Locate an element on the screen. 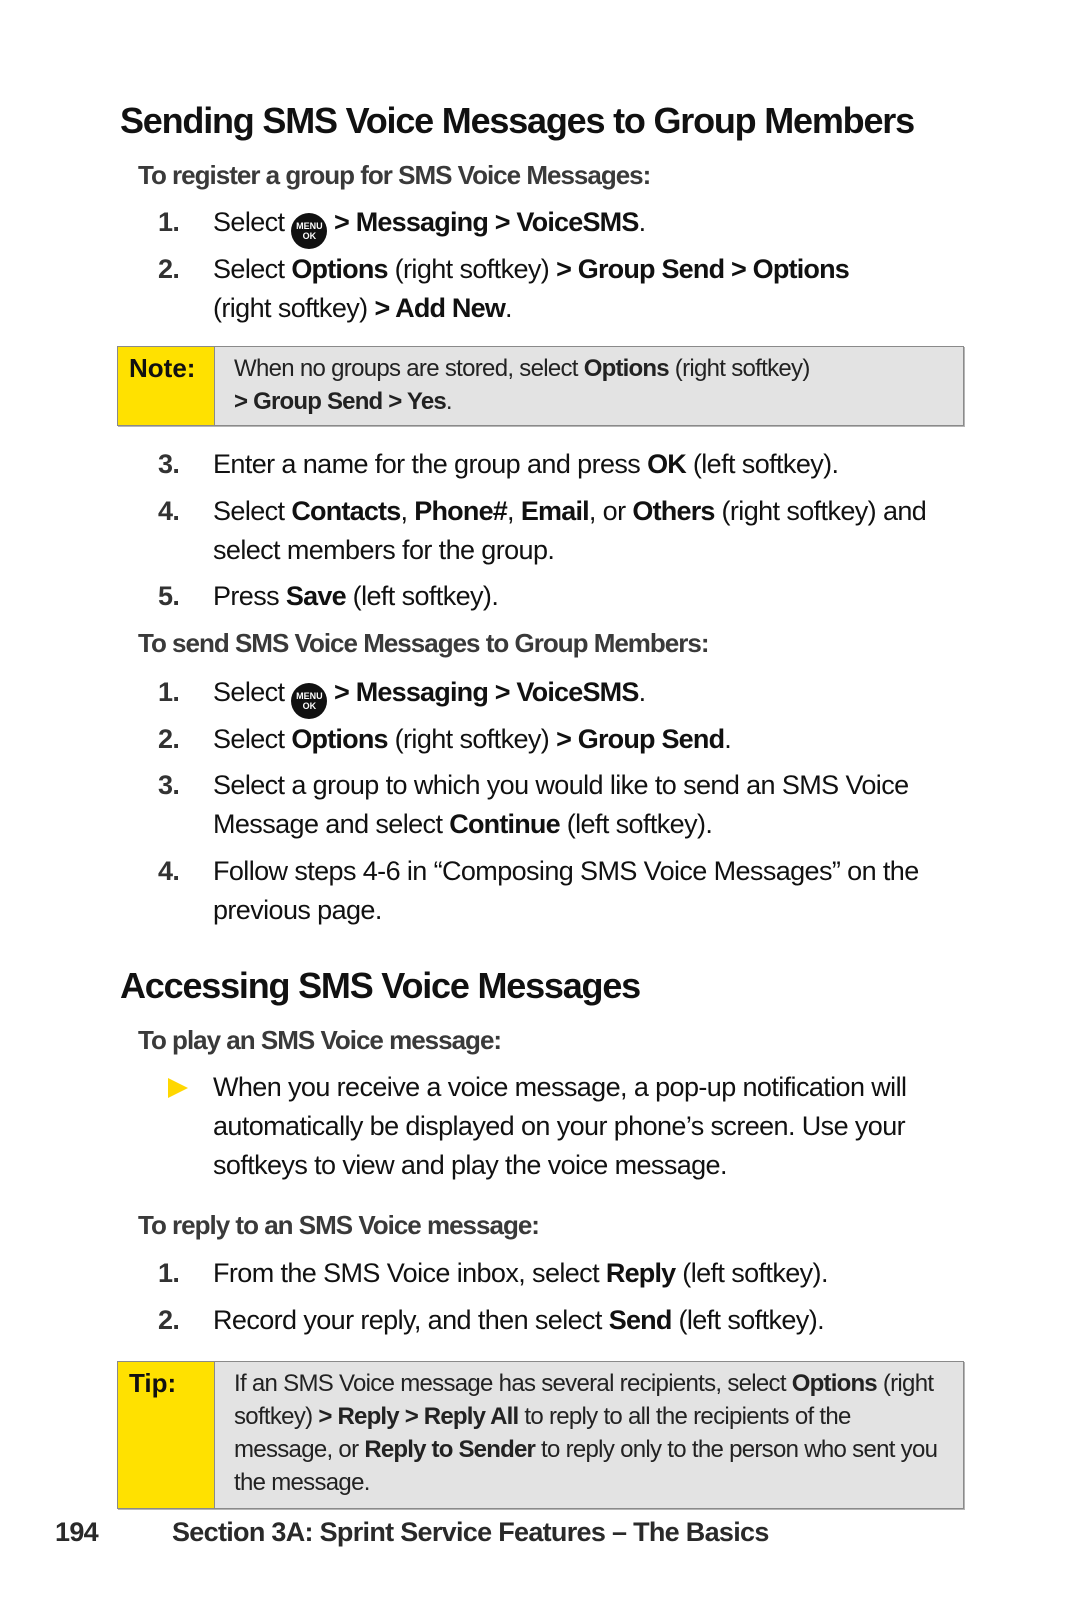 Image resolution: width=1080 pixels, height=1620 pixels. register-step-1: 1. Select MENU OK > Messaging > VoiceSMS. is located at coordinates (568, 226).